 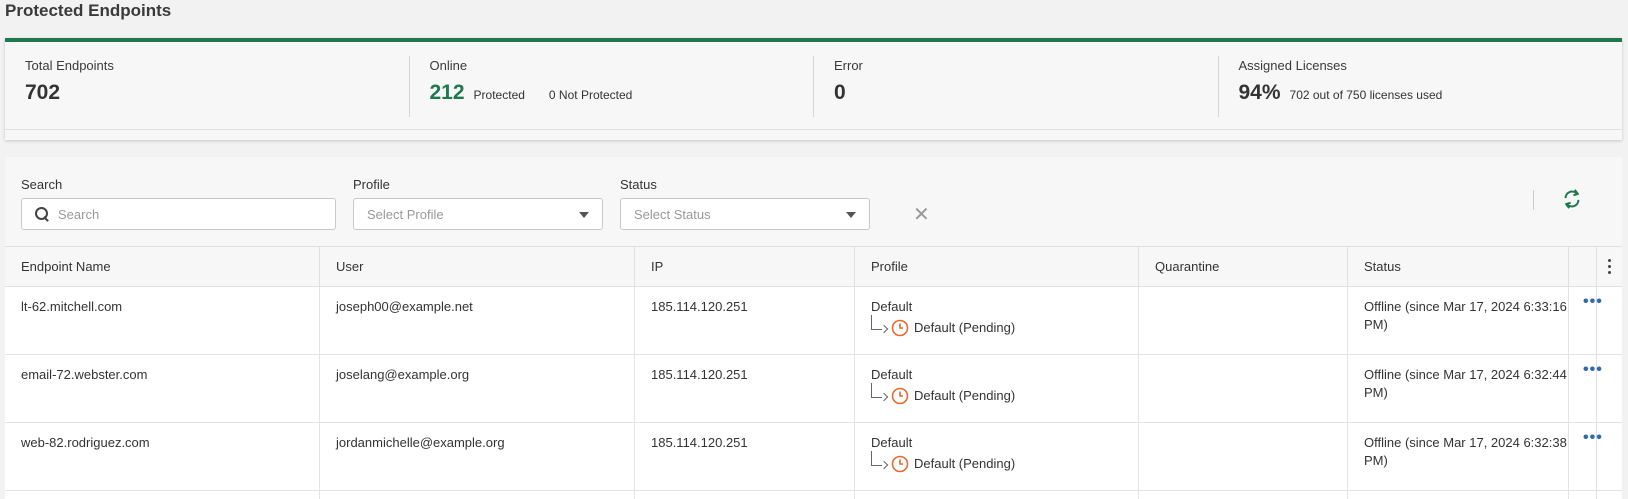 What do you see at coordinates (162, 266) in the screenshot?
I see `column-header-endpoint-name: Endpoint Name` at bounding box center [162, 266].